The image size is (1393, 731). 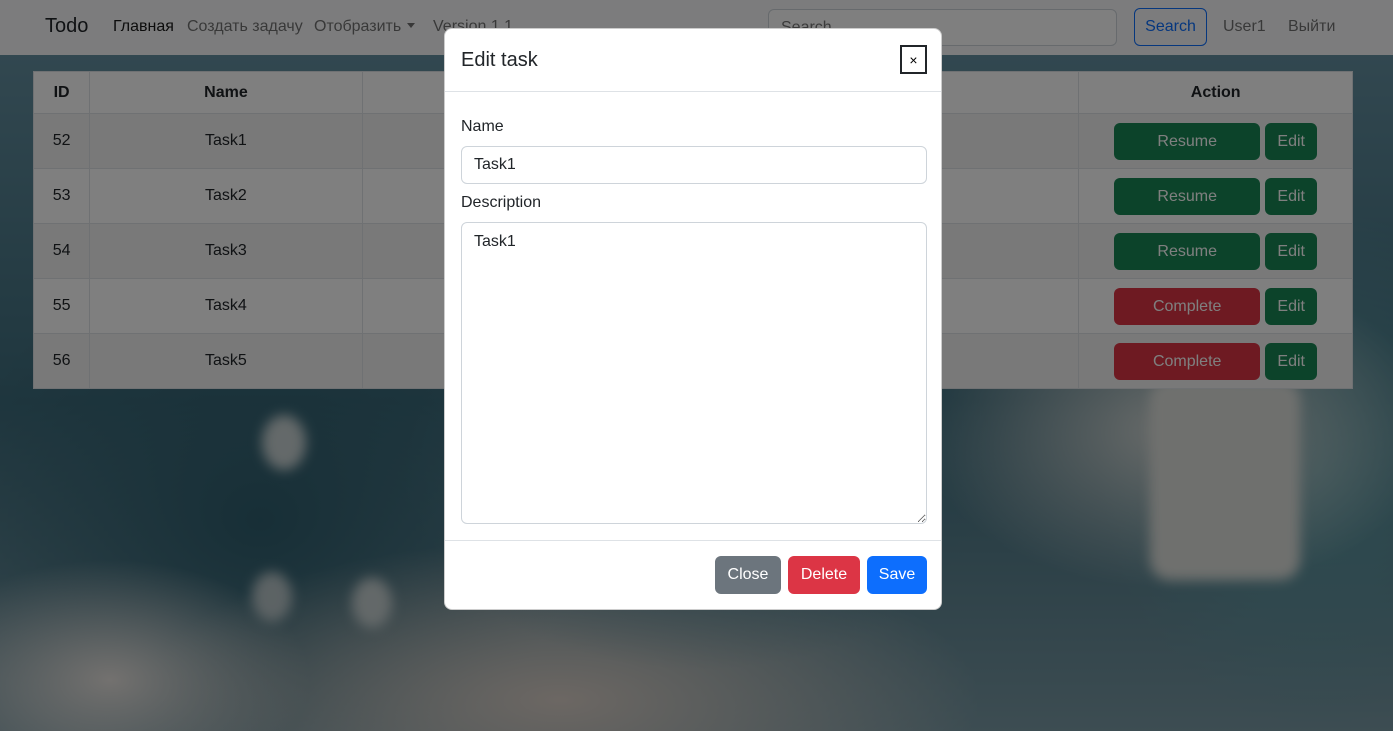 What do you see at coordinates (913, 59) in the screenshot?
I see `close-icon: ×` at bounding box center [913, 59].